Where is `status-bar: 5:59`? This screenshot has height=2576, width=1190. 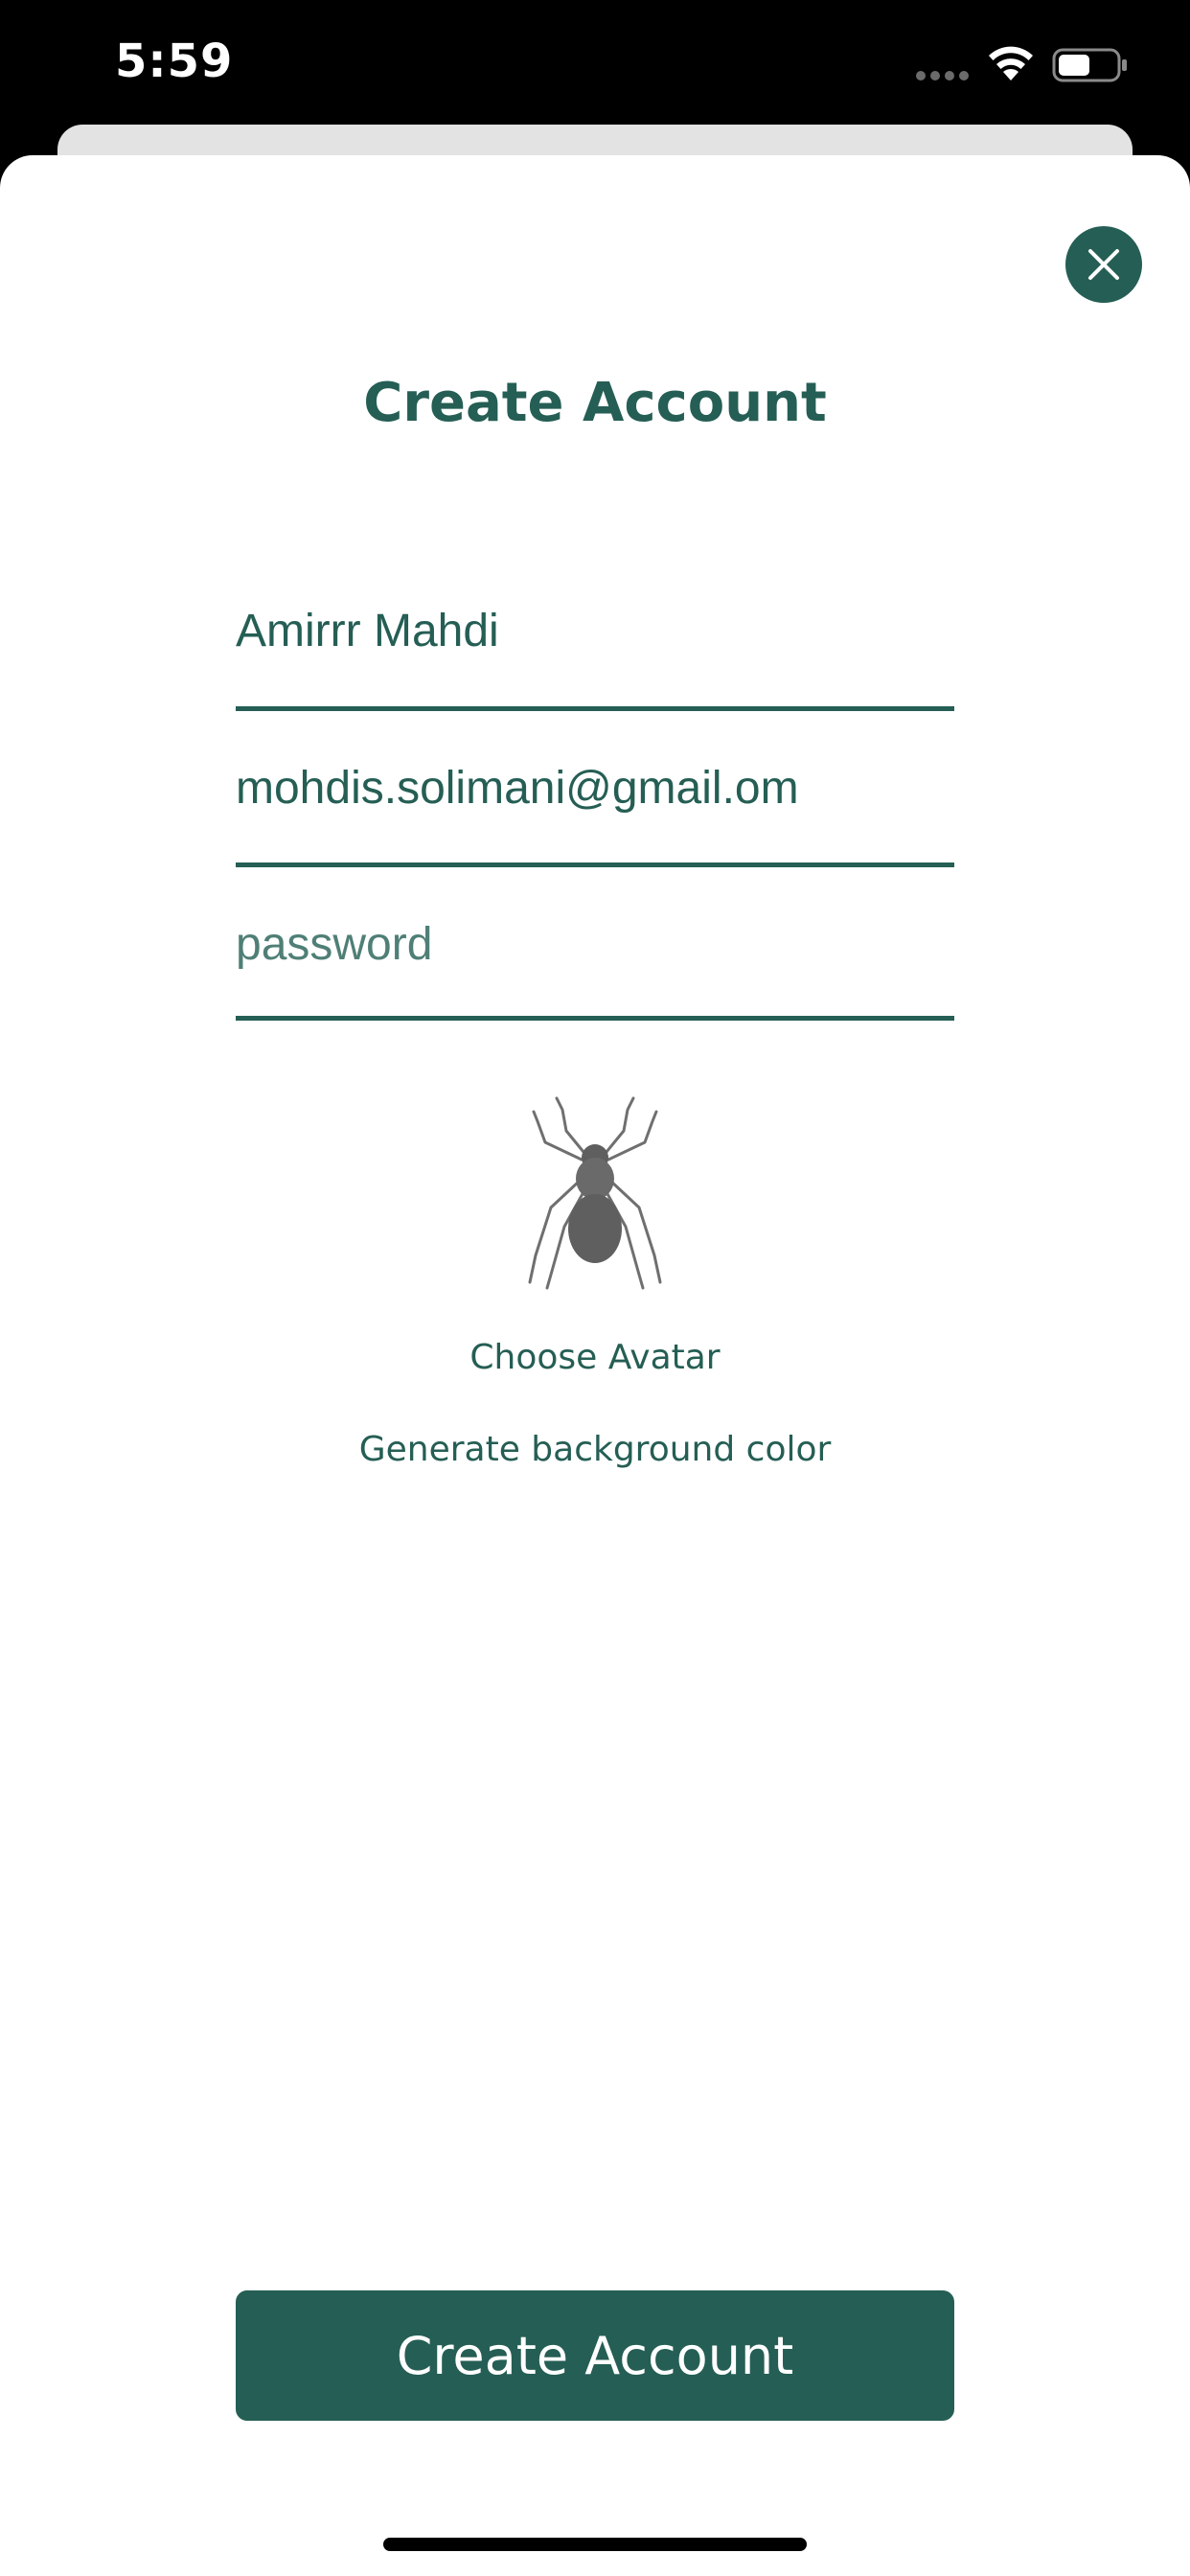 status-bar: 5:59 is located at coordinates (595, 63).